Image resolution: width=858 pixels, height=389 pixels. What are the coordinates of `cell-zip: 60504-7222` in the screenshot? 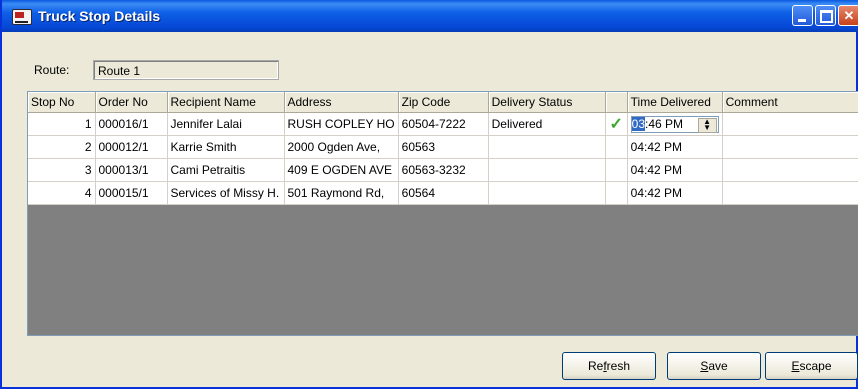 It's located at (443, 124).